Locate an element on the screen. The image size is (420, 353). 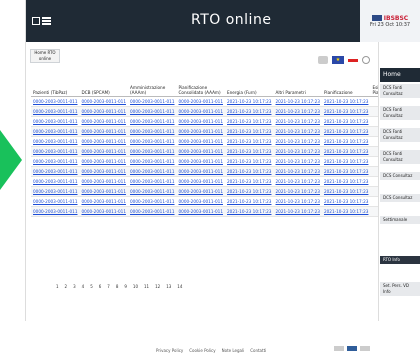
page-link: 6 is located at coordinates (100, 286).